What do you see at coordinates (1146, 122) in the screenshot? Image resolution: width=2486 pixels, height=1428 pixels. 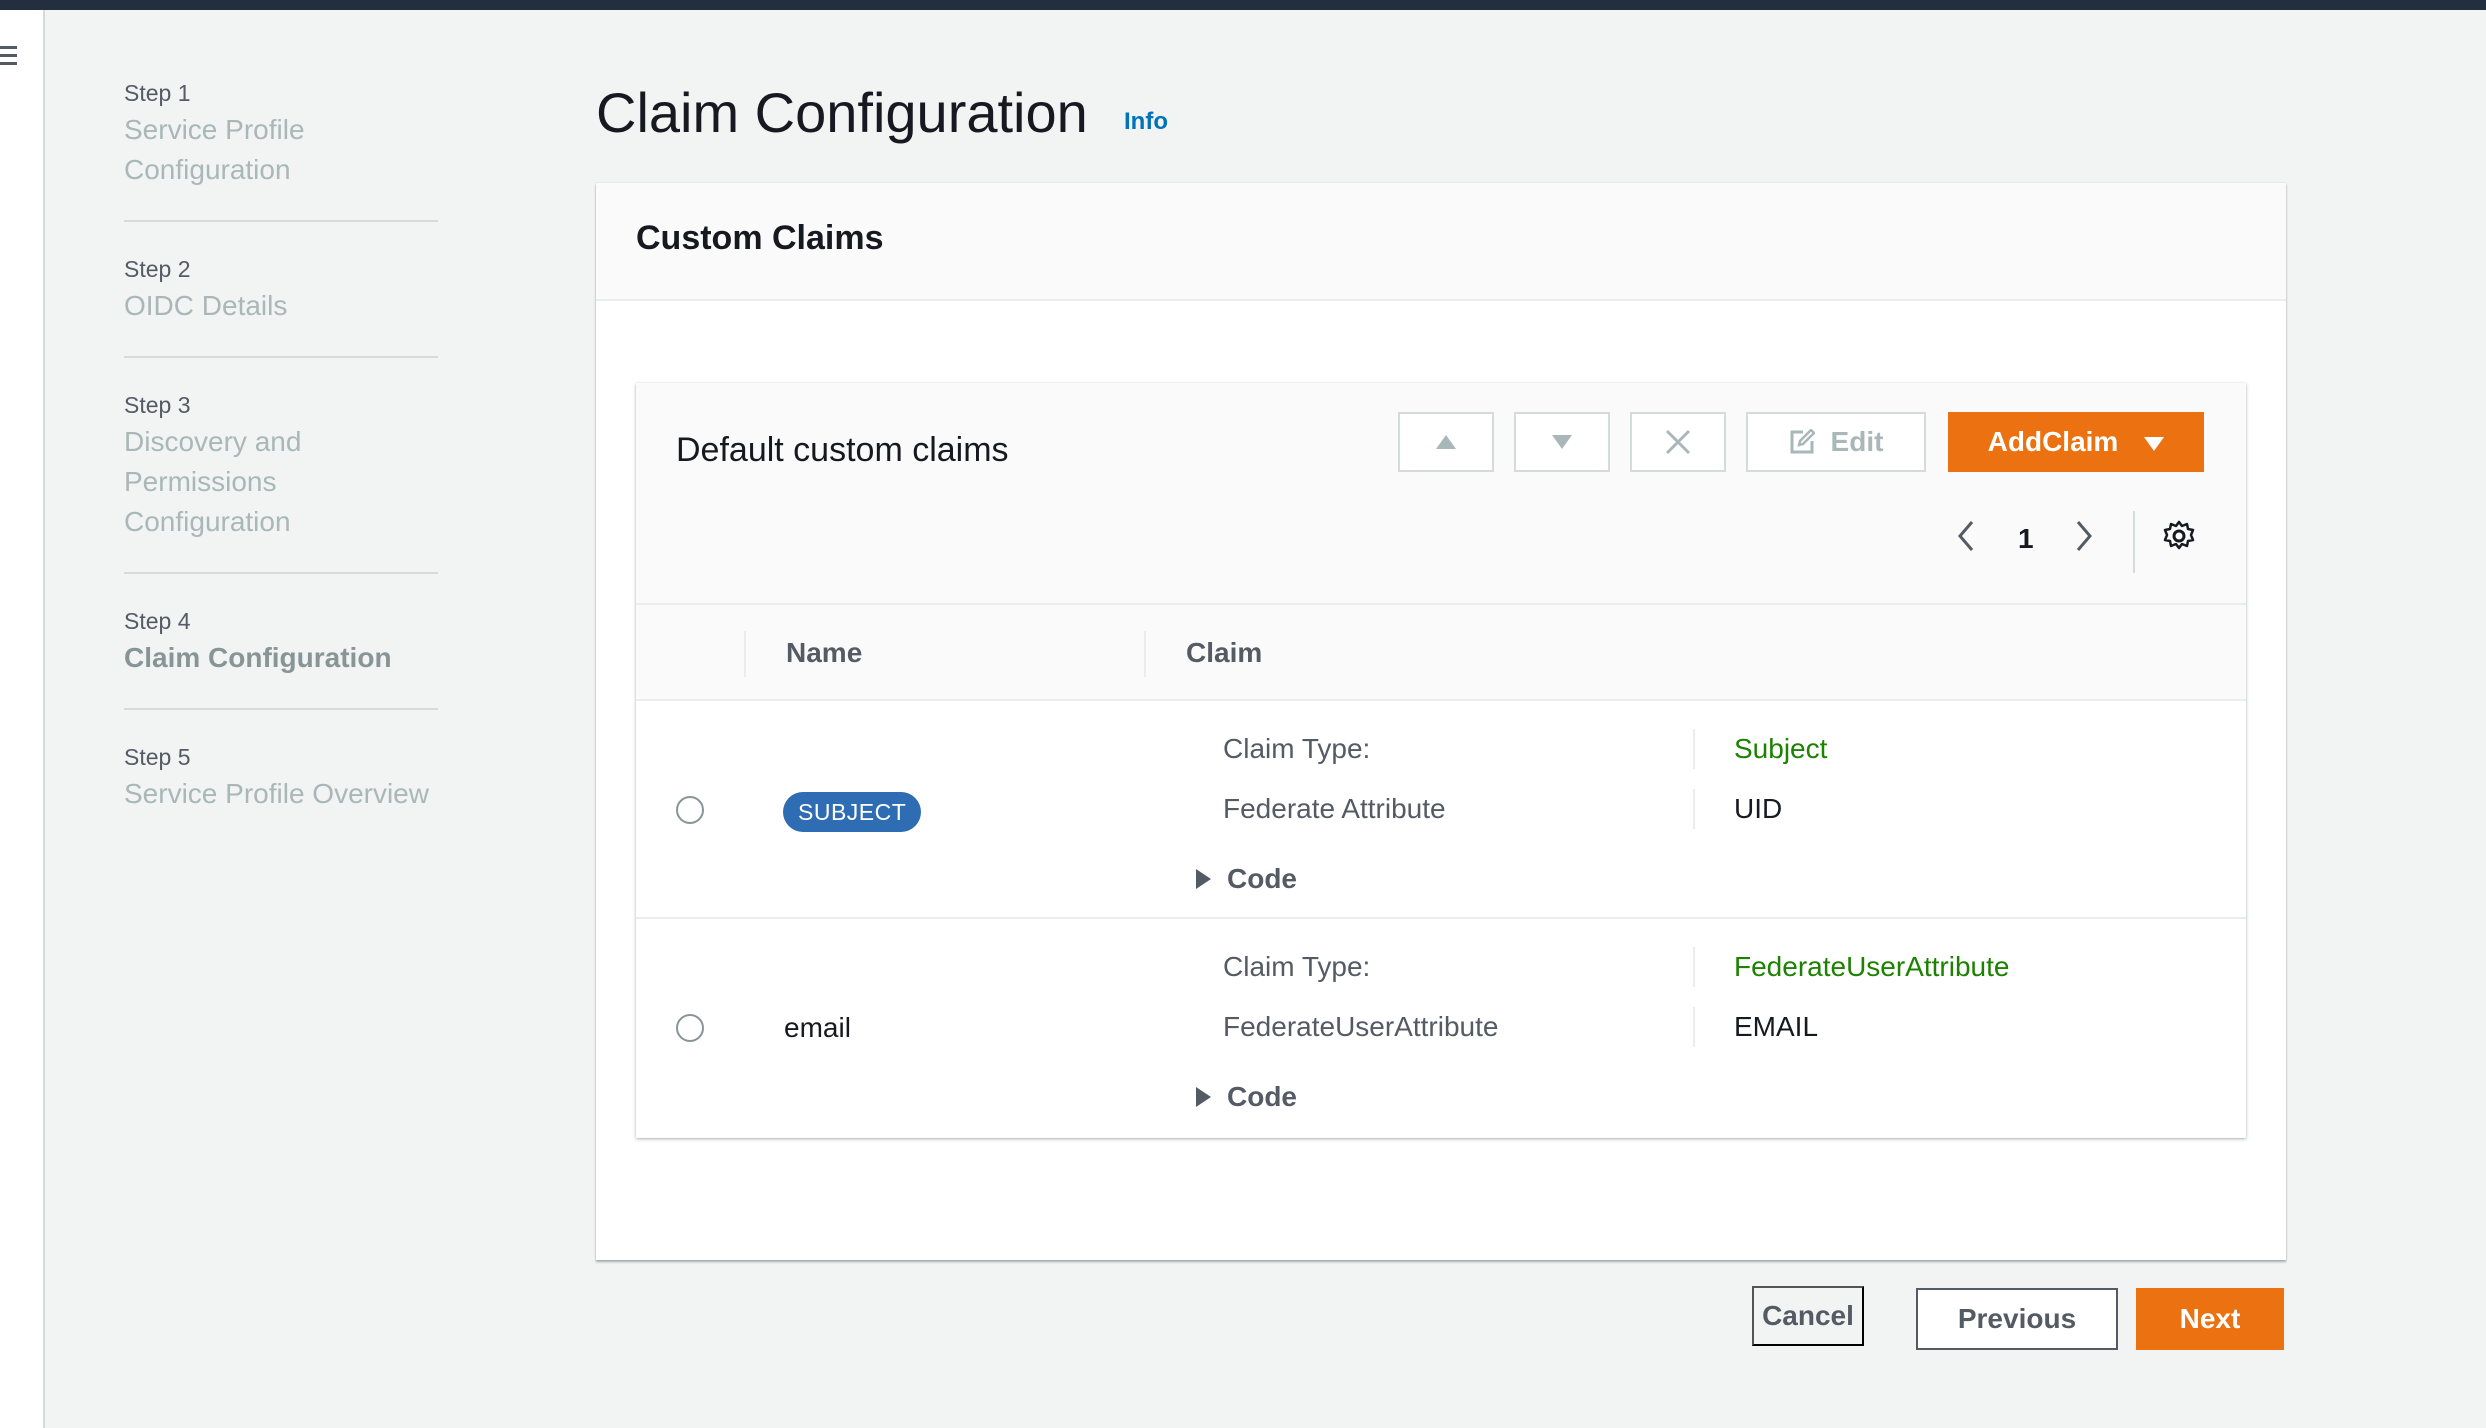 I see `info-link: Info` at bounding box center [1146, 122].